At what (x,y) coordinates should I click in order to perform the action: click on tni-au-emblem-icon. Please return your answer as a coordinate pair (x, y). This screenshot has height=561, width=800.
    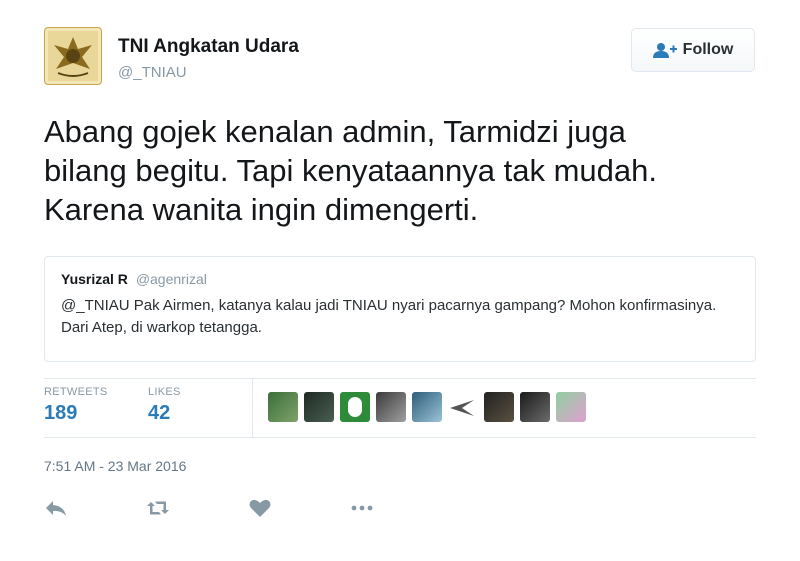
    Looking at the image, I should click on (73, 56).